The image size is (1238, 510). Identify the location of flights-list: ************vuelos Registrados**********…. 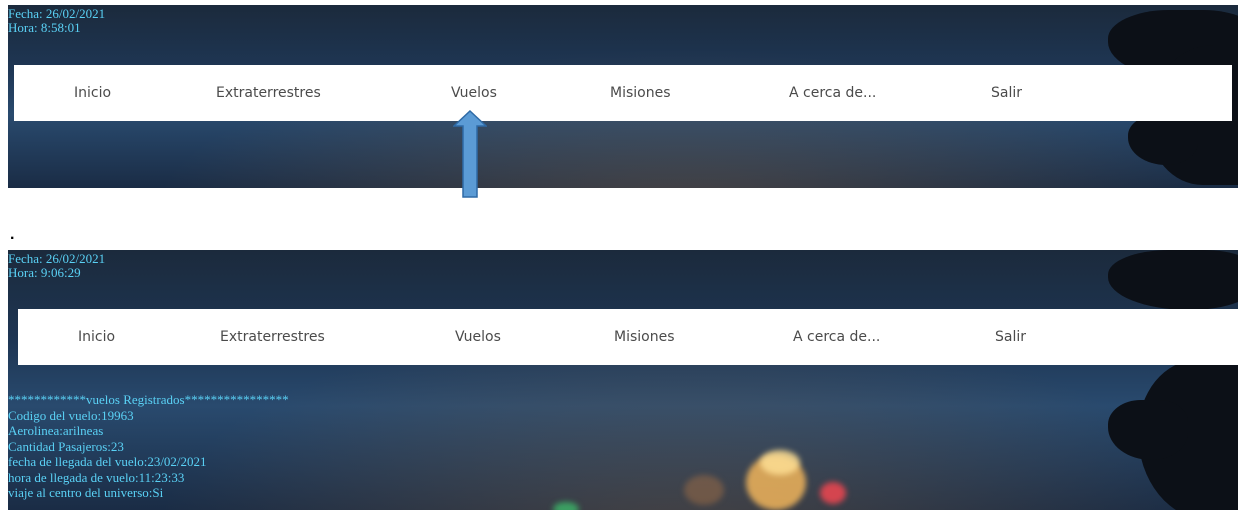
(148, 446).